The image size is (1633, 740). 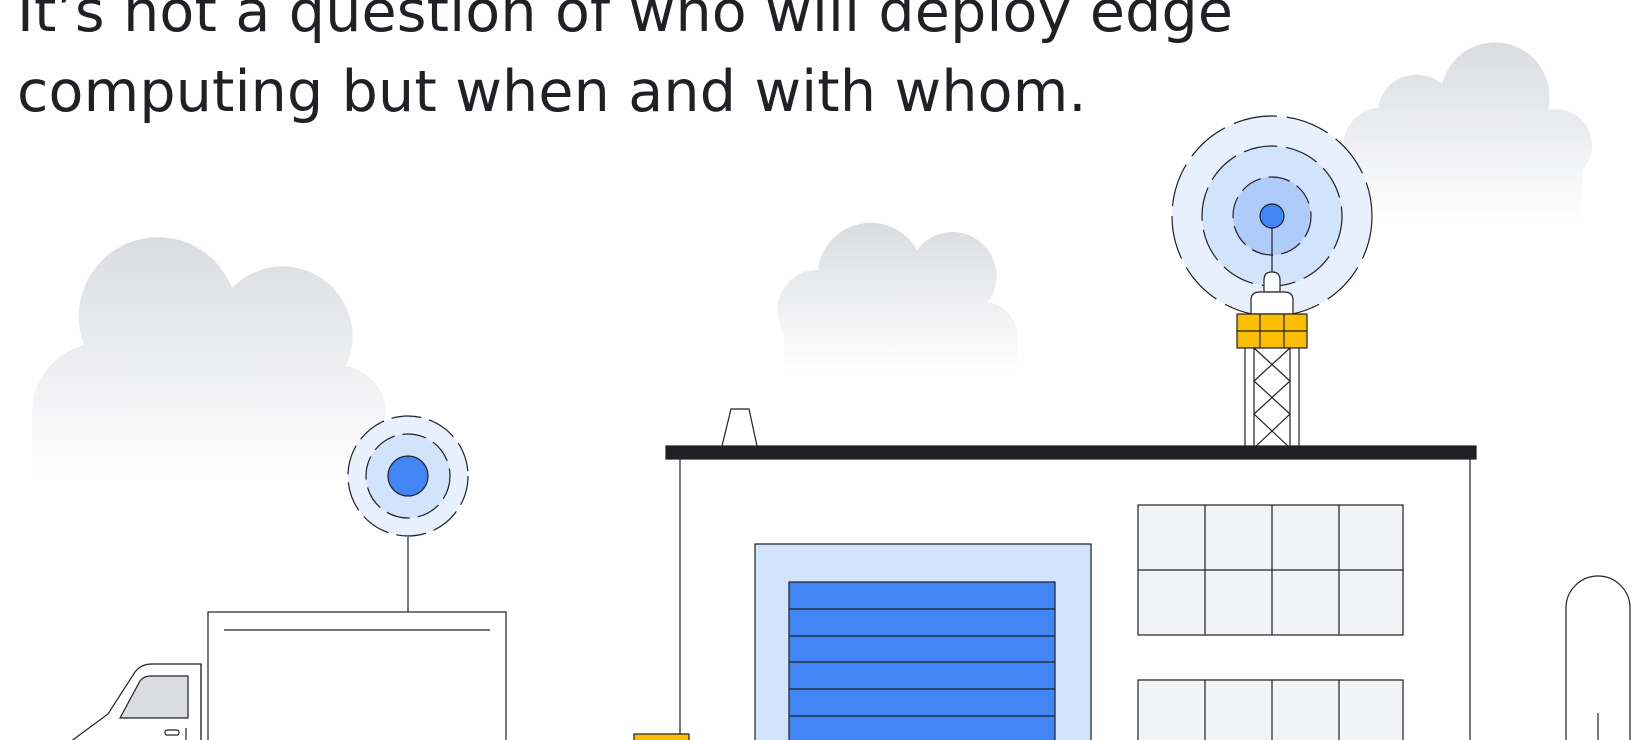 I want to click on yellow-crate, so click(x=661, y=736).